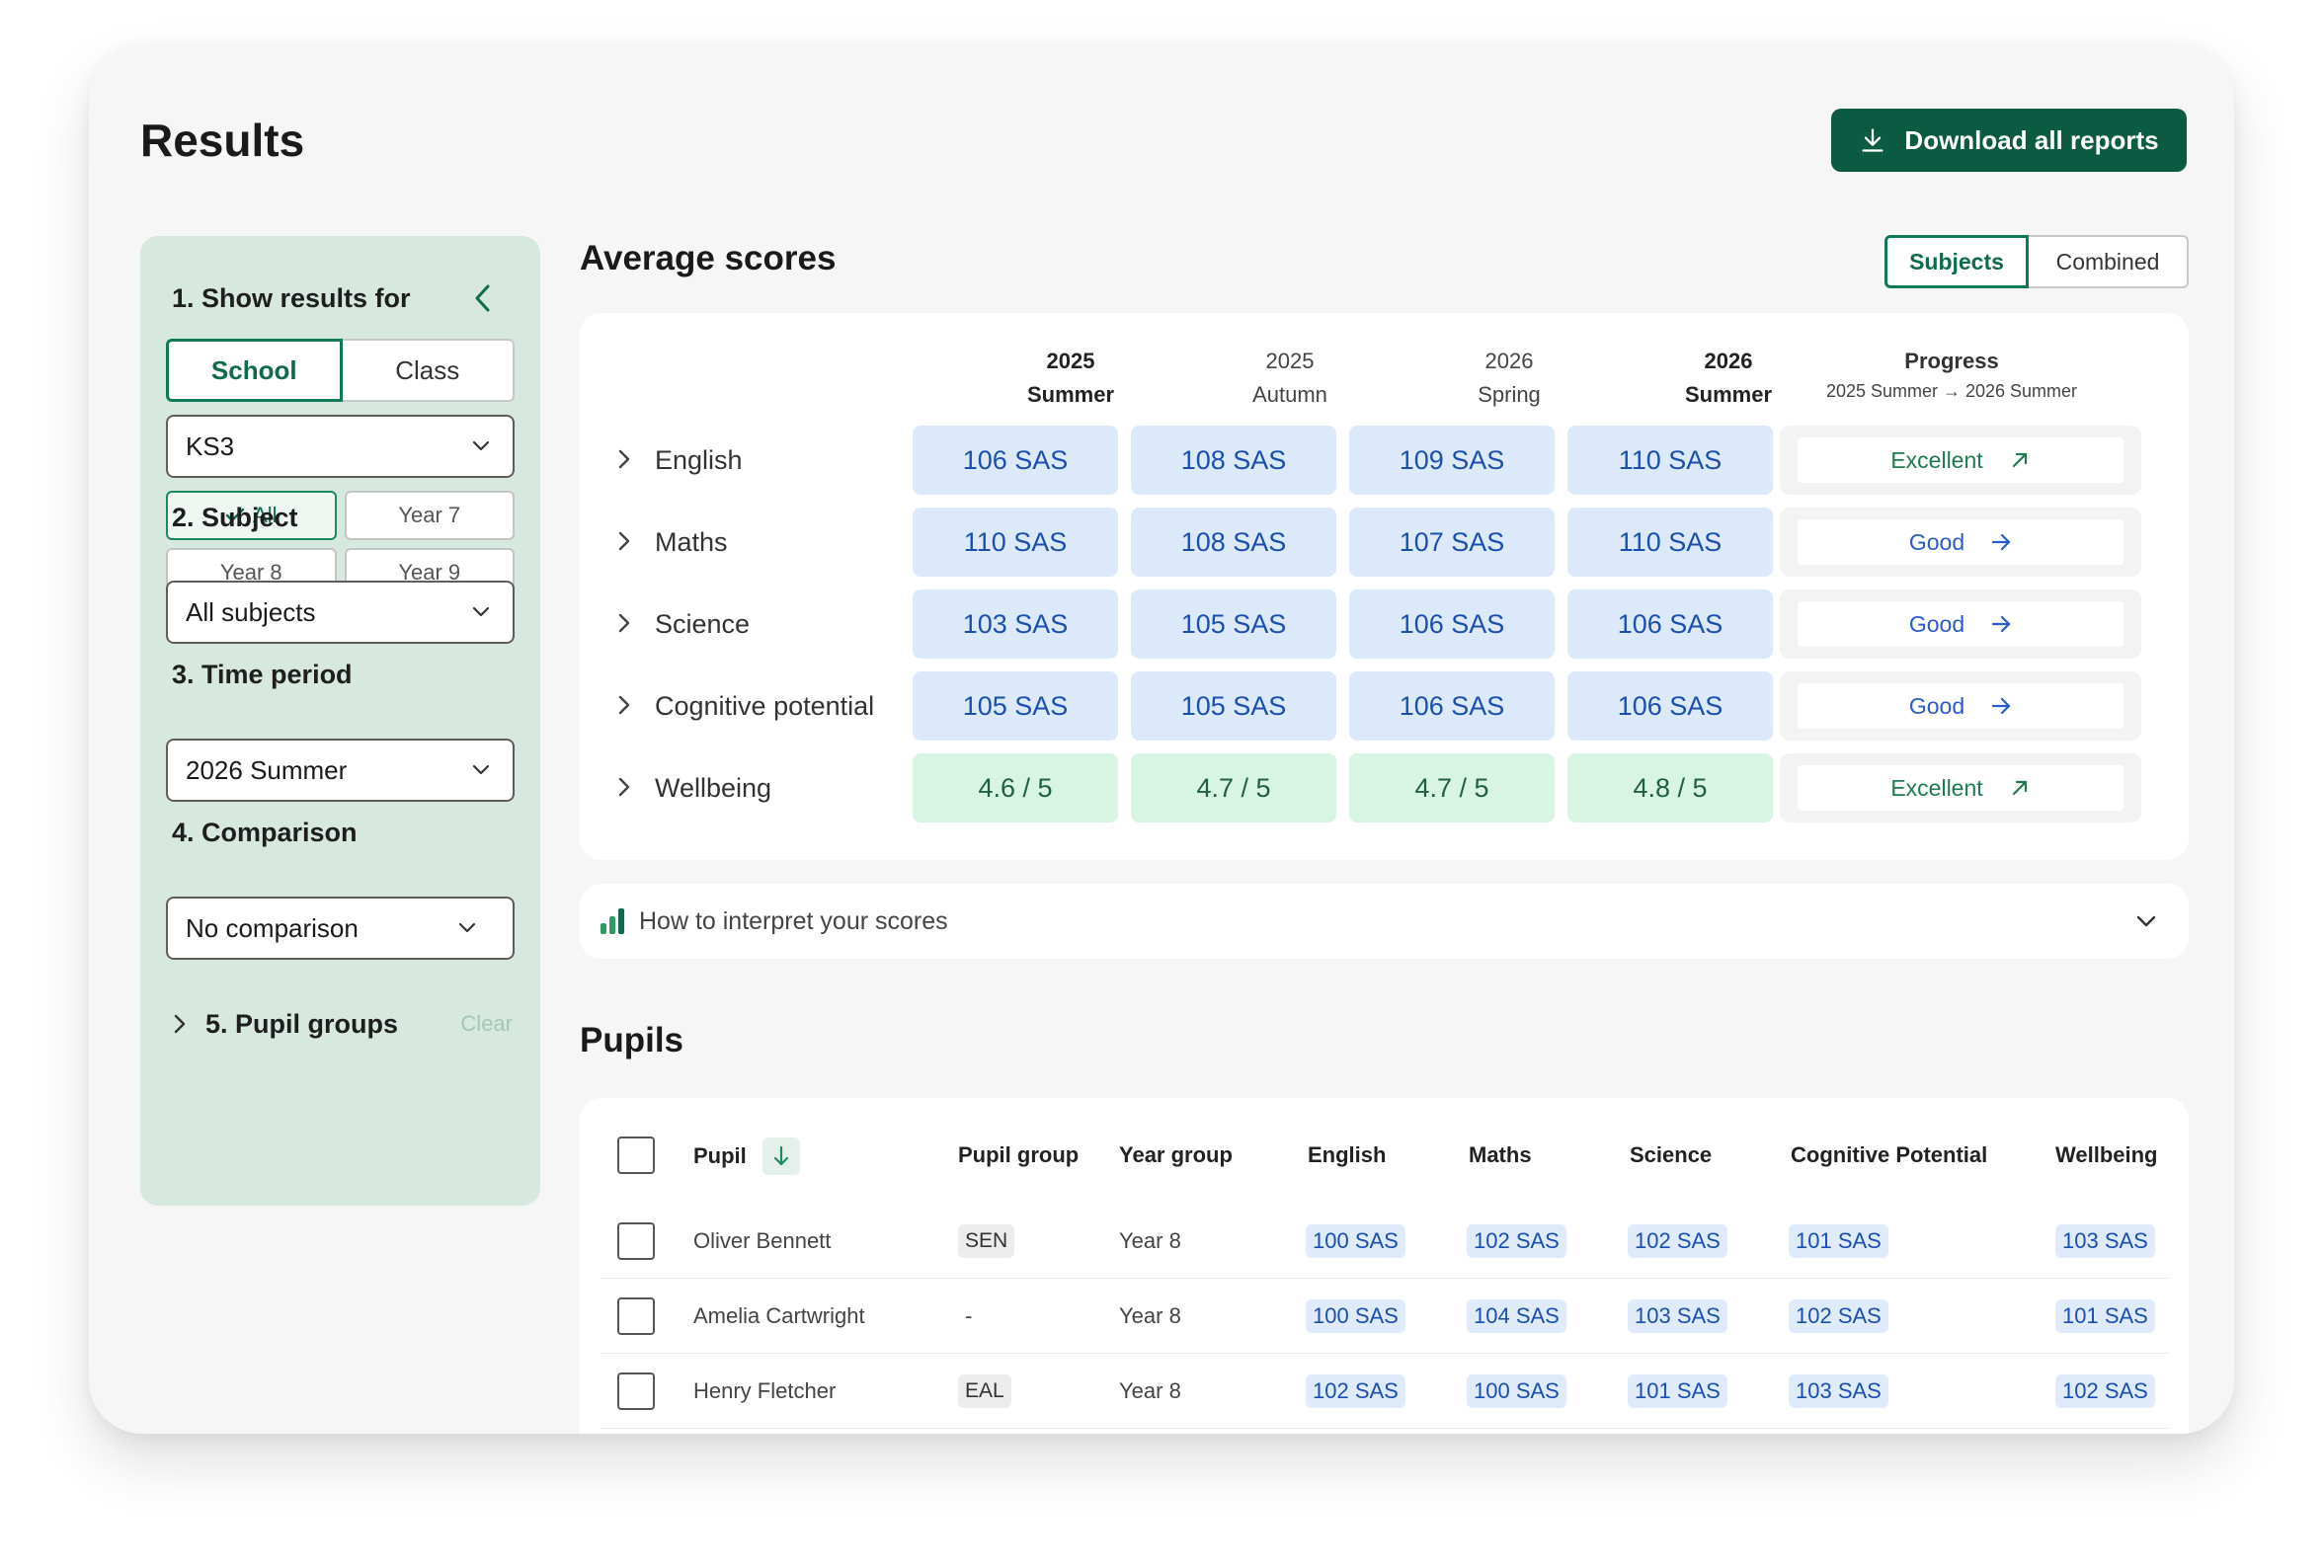 Image resolution: width=2324 pixels, height=1568 pixels. I want to click on science-header: Science, so click(1671, 1155).